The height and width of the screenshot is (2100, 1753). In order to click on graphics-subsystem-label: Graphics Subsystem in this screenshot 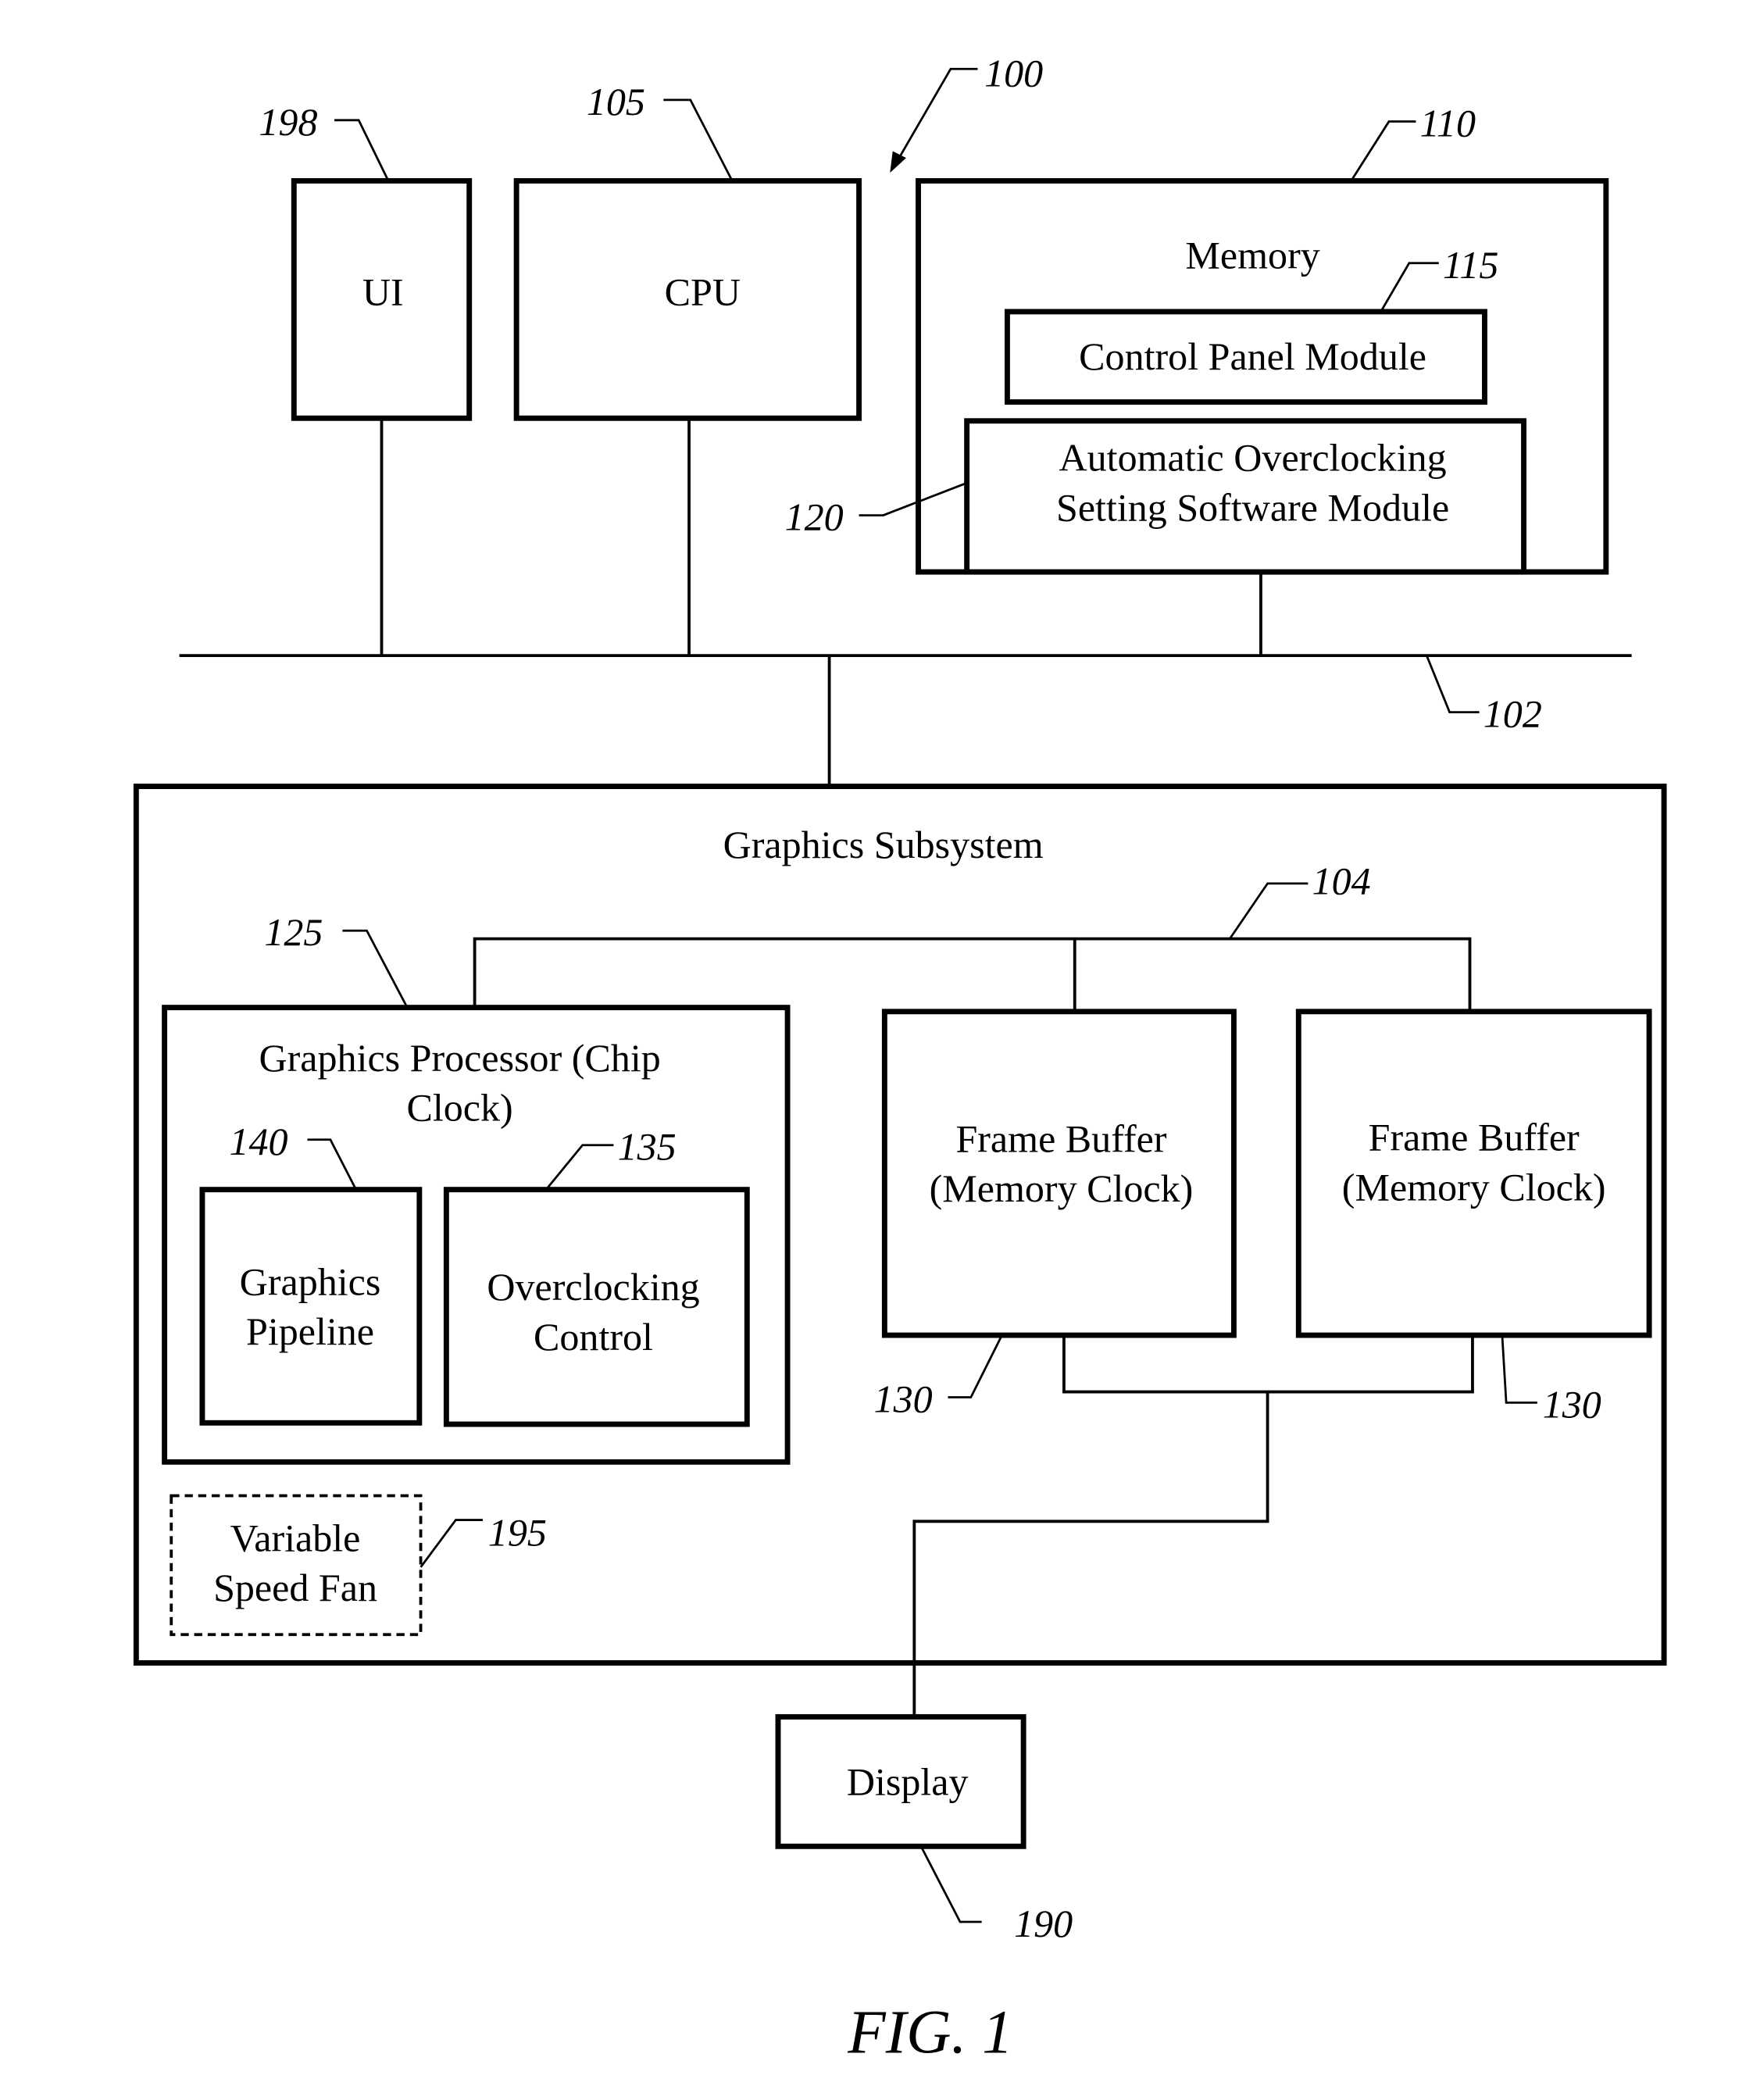, I will do `click(883, 844)`.